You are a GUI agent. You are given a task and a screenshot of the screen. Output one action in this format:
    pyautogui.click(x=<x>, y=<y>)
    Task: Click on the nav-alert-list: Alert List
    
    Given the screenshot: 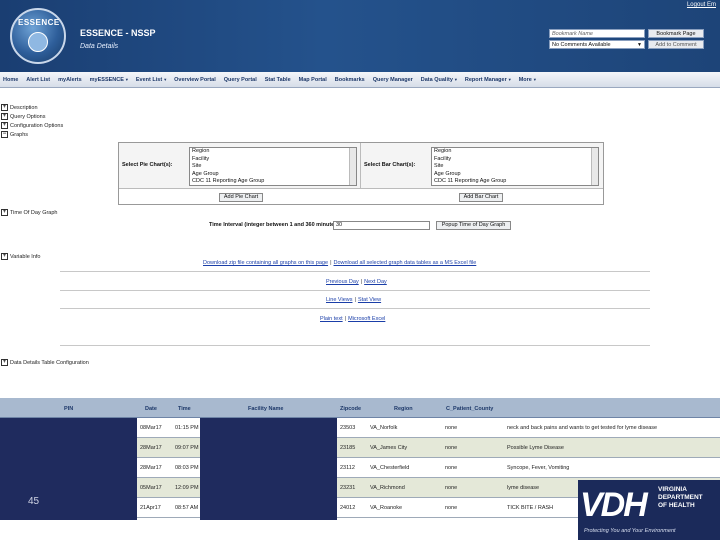 What is the action you would take?
    pyautogui.click(x=38, y=80)
    